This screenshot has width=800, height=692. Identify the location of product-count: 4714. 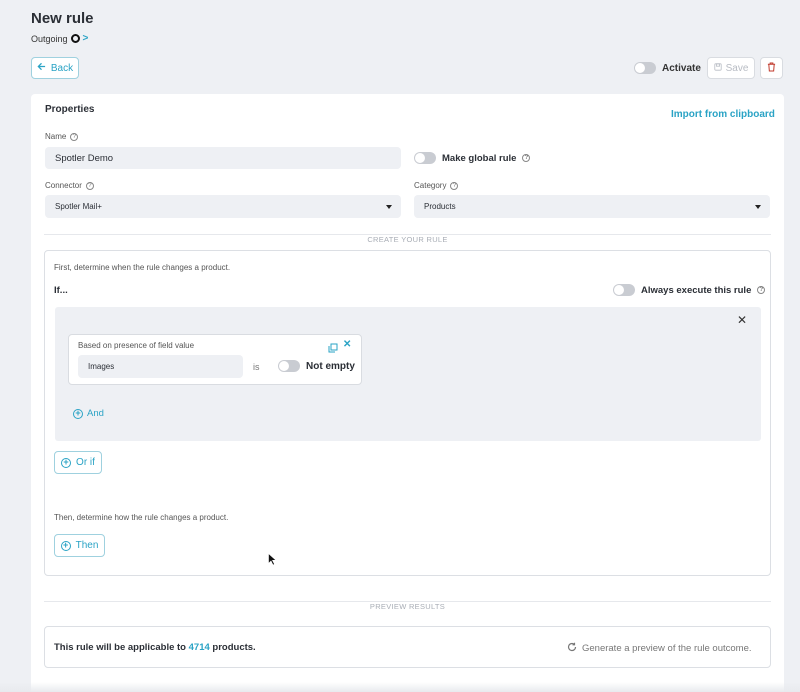
(199, 647).